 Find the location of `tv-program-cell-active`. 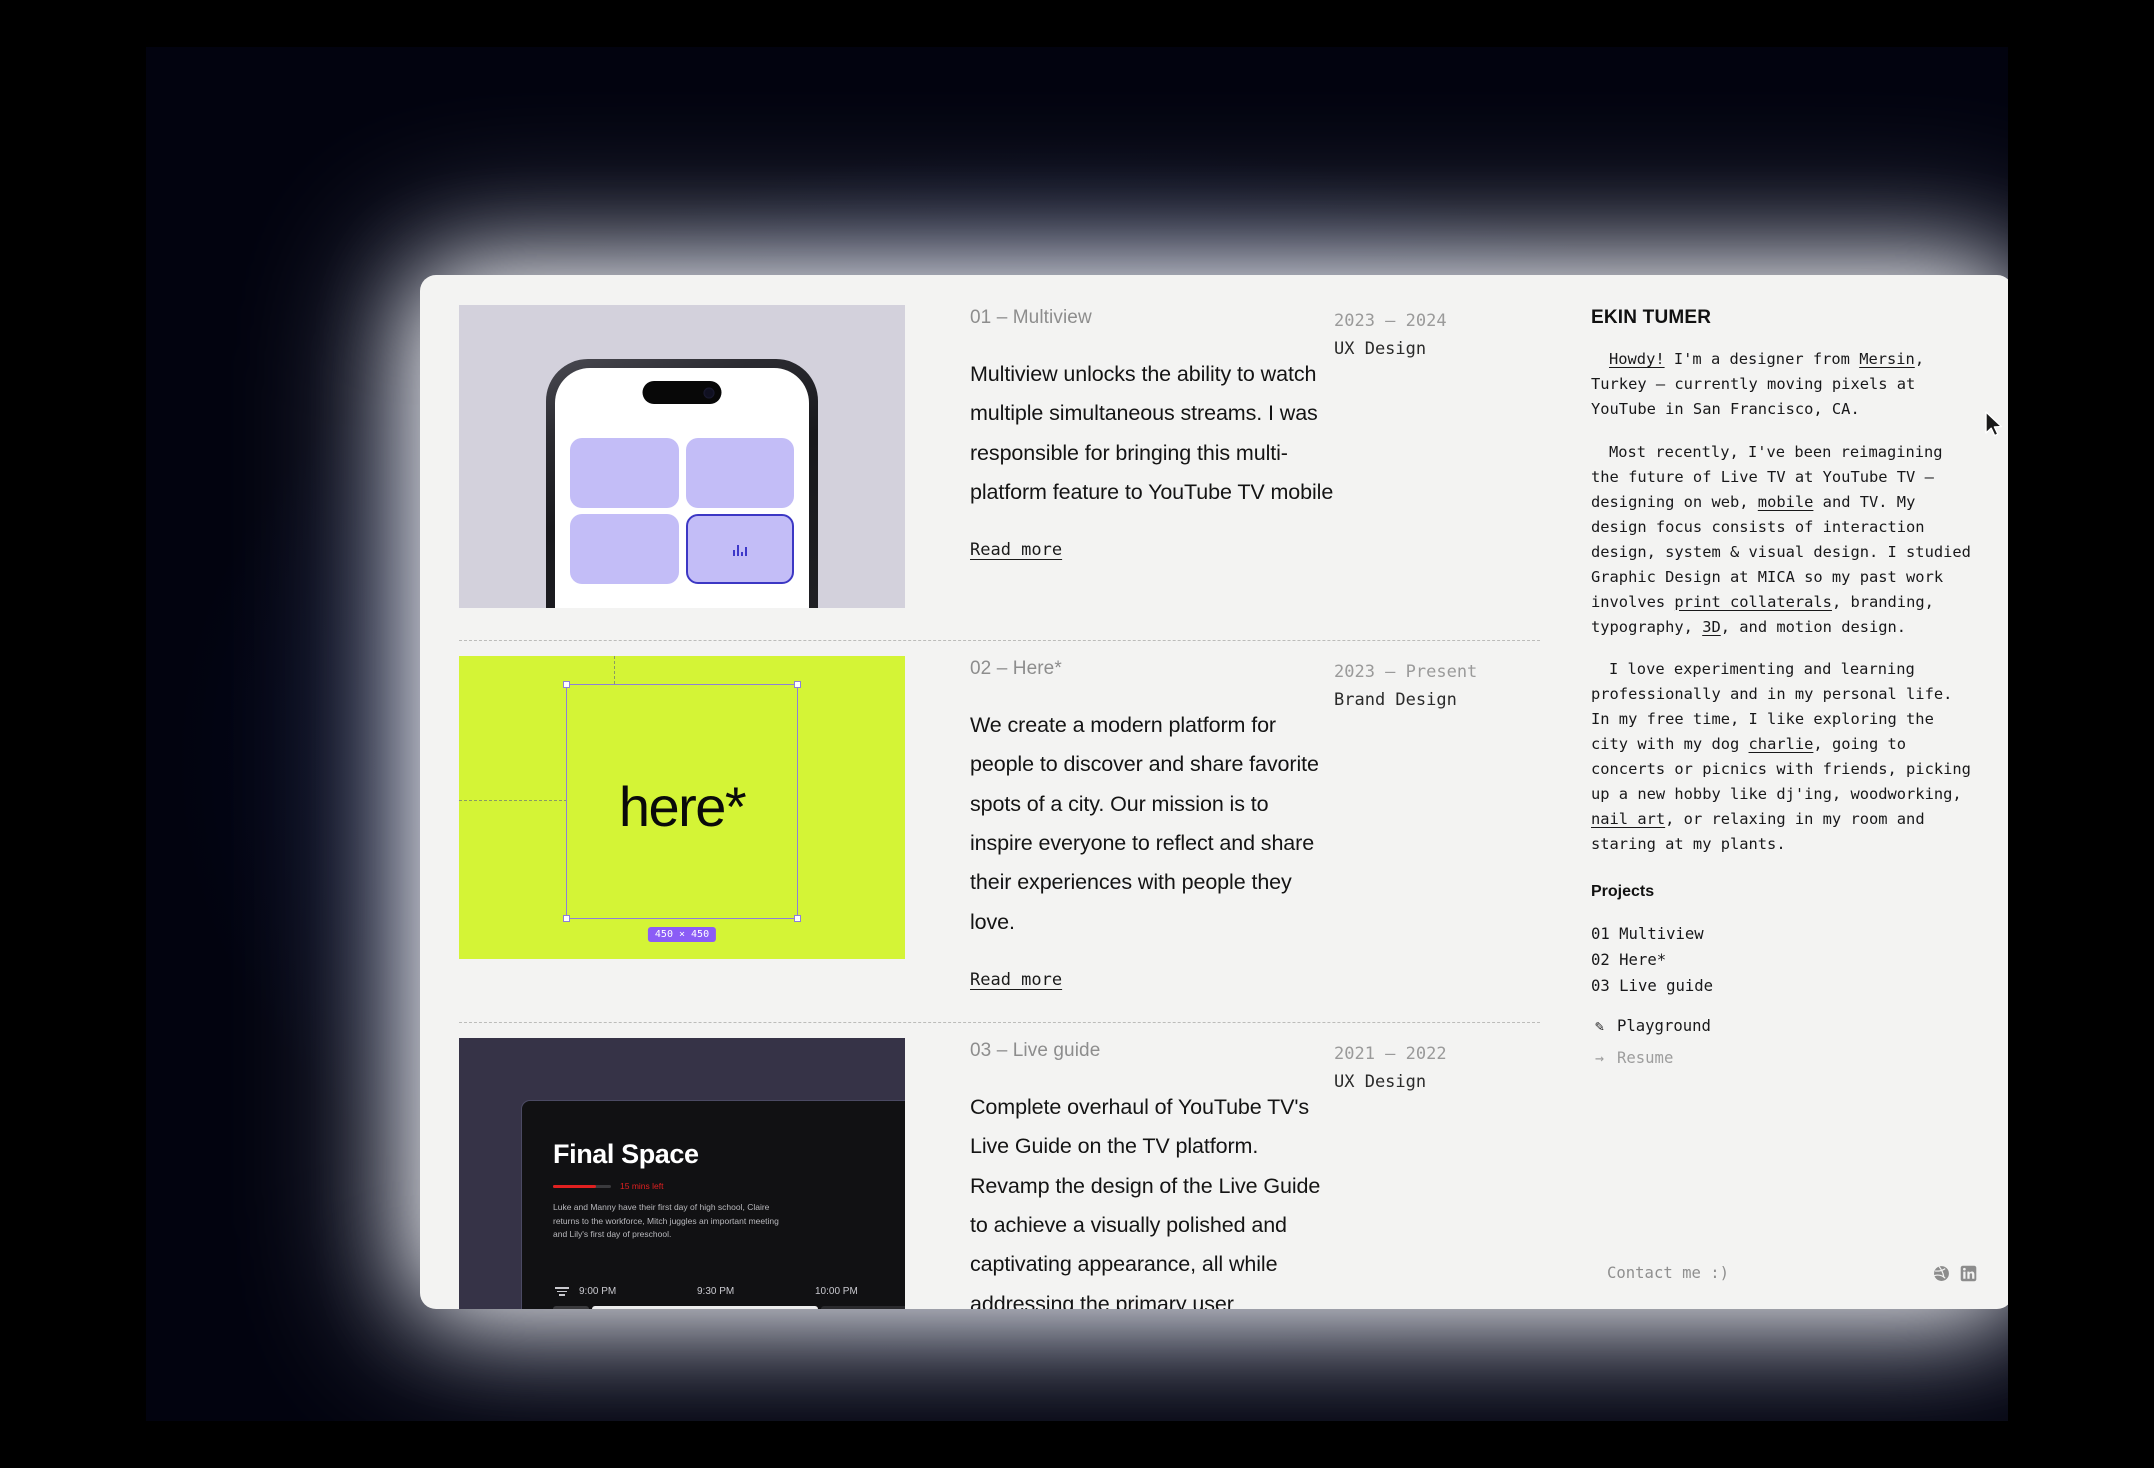

tv-program-cell-active is located at coordinates (705, 1307).